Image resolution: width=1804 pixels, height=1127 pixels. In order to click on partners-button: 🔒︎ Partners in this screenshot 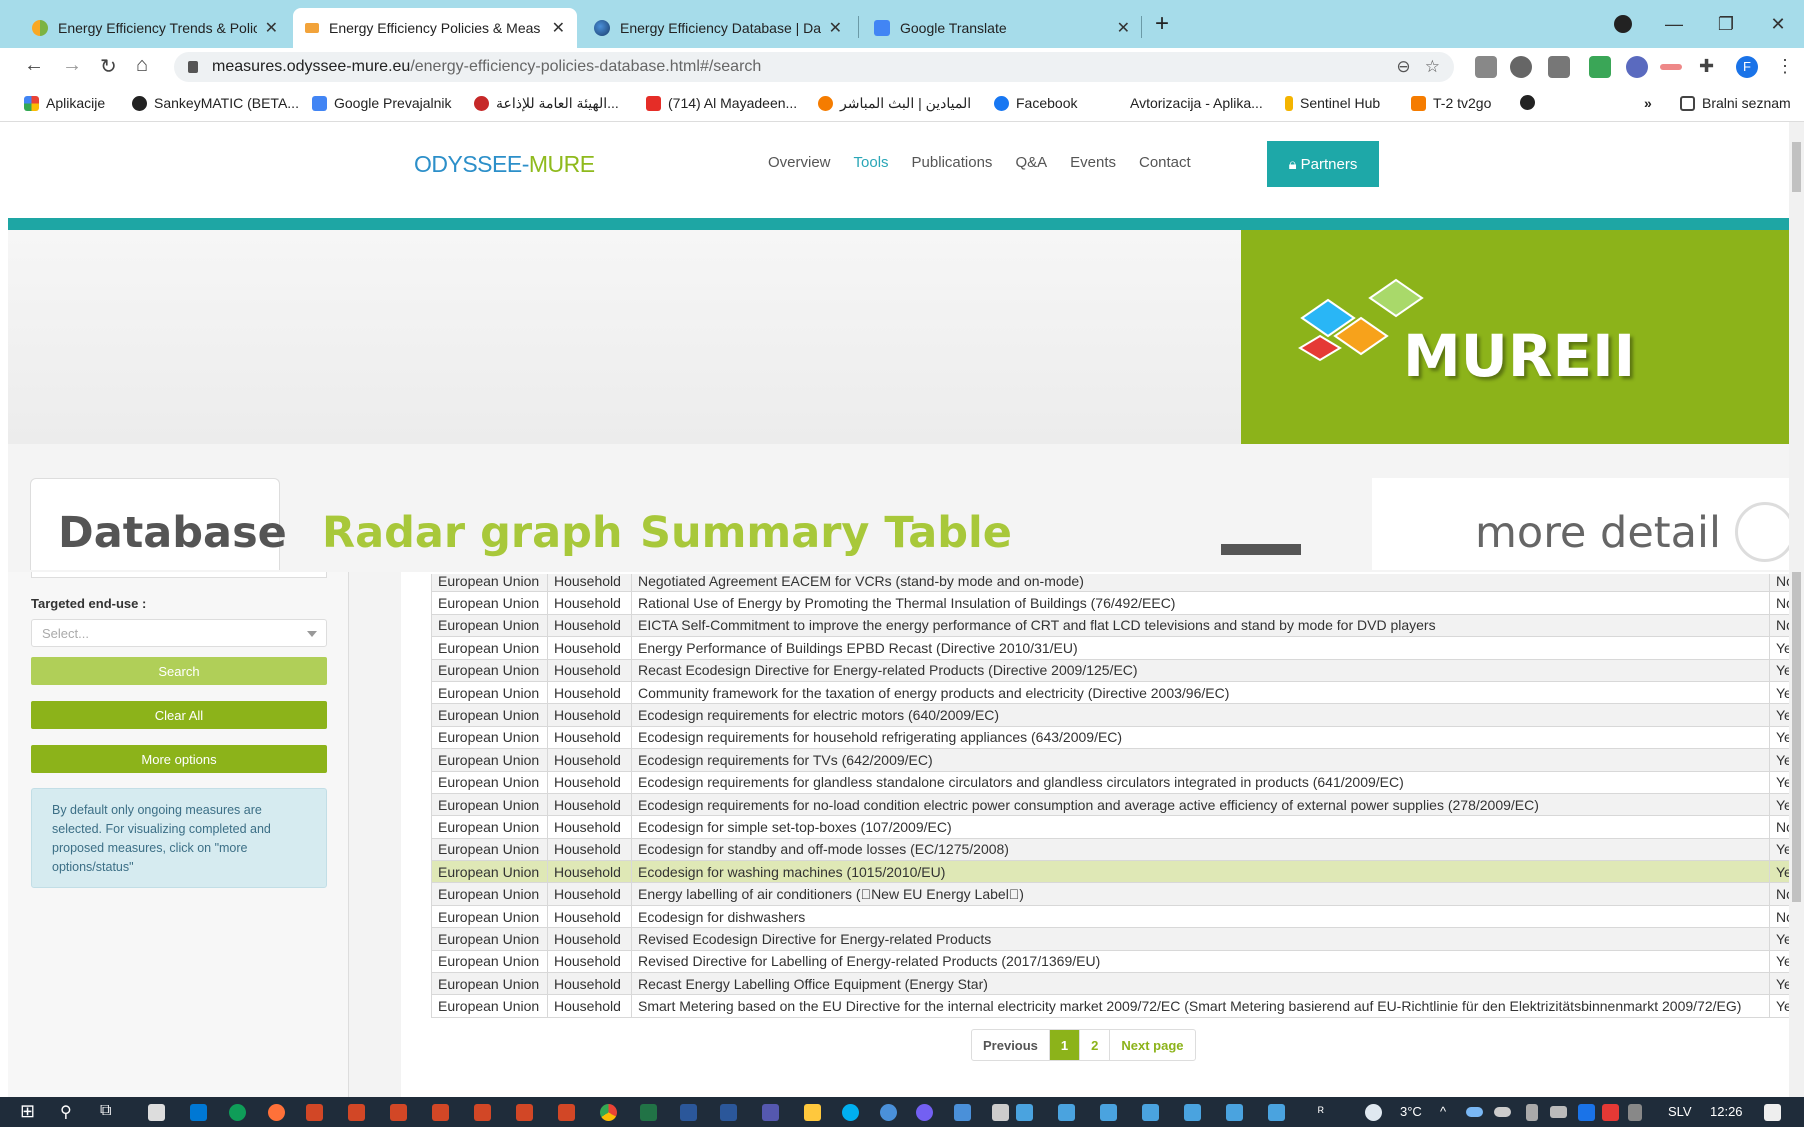, I will do `click(1323, 164)`.